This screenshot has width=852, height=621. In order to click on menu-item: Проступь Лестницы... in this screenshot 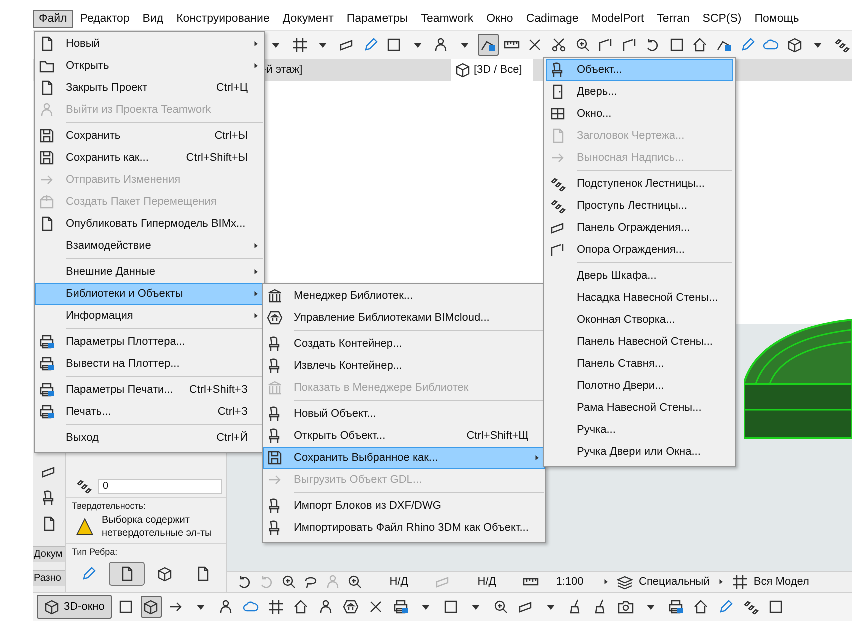, I will do `click(639, 206)`.